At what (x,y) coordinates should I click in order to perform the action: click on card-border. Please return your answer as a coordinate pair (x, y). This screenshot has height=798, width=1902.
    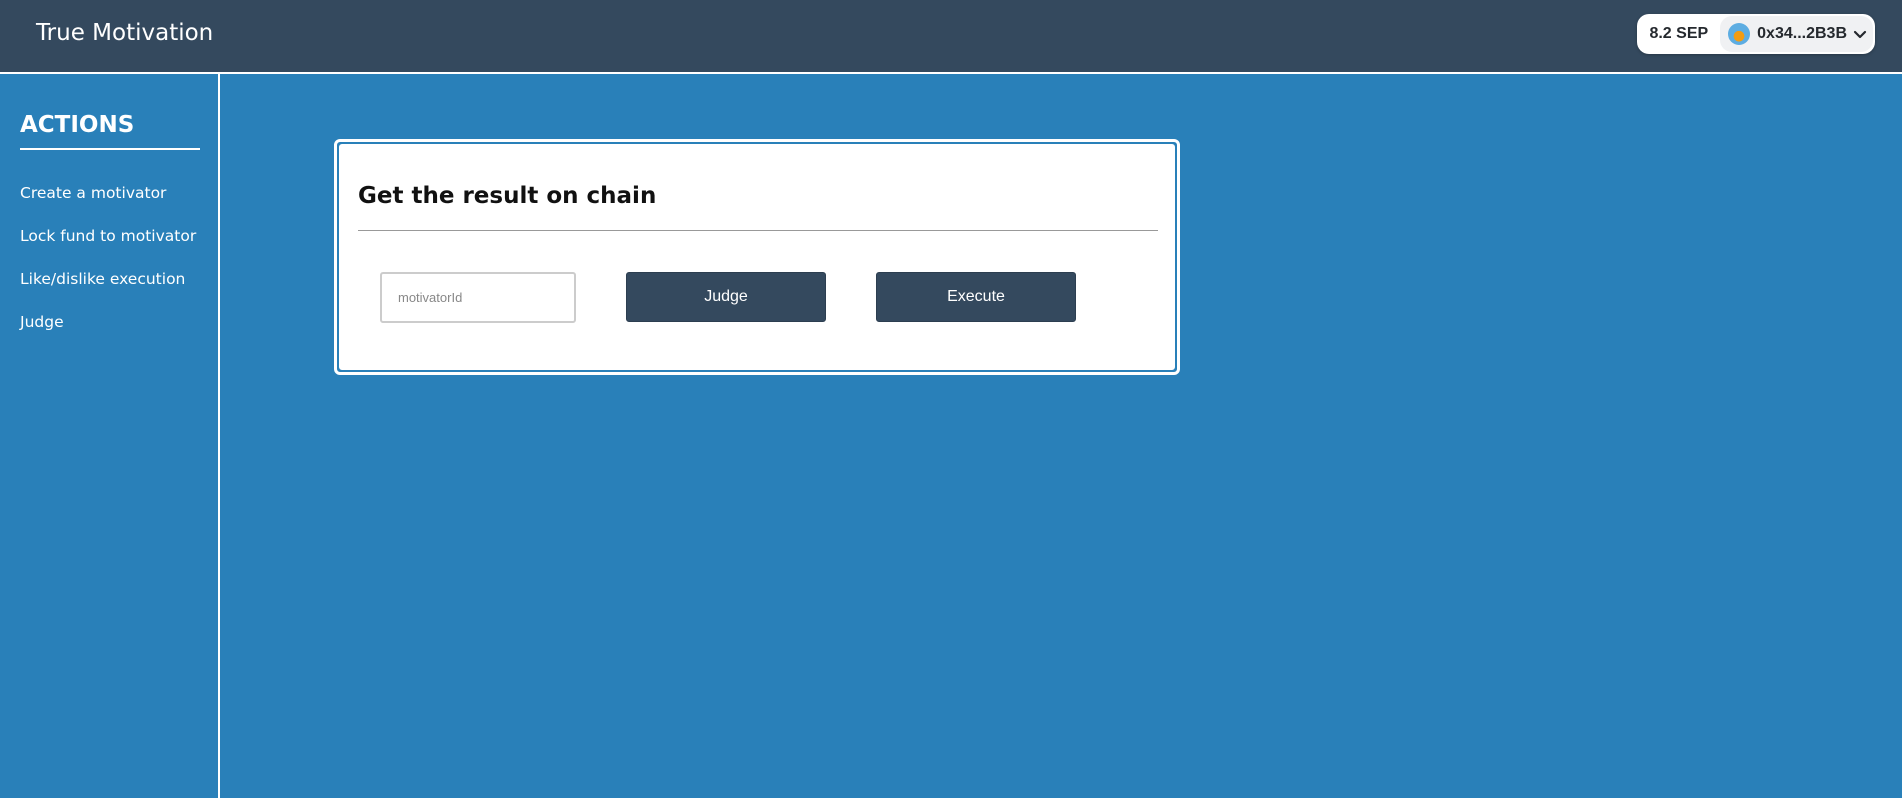
    Looking at the image, I should click on (757, 257).